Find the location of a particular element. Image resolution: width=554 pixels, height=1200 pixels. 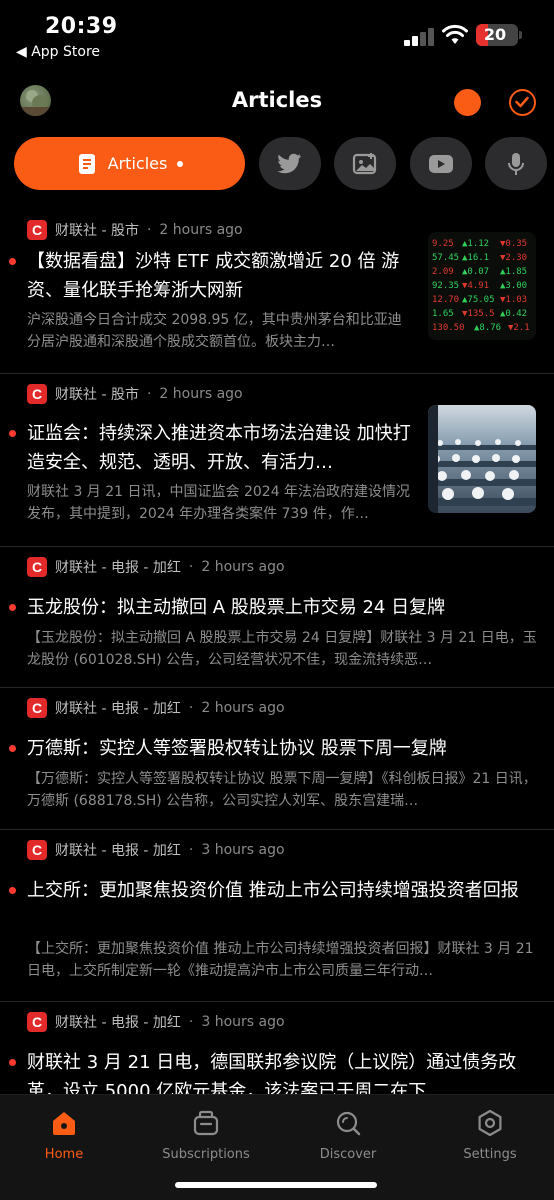

unread-filter-button is located at coordinates (467, 102).